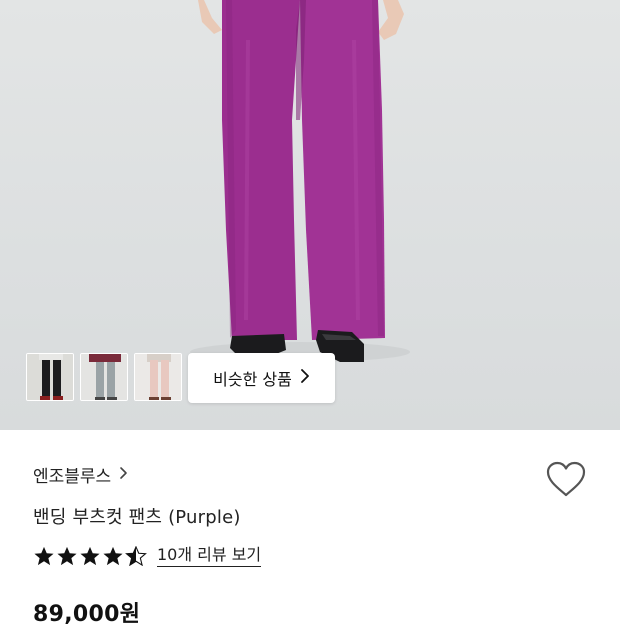 This screenshot has width=620, height=628. I want to click on star-half-icon, so click(136, 556).